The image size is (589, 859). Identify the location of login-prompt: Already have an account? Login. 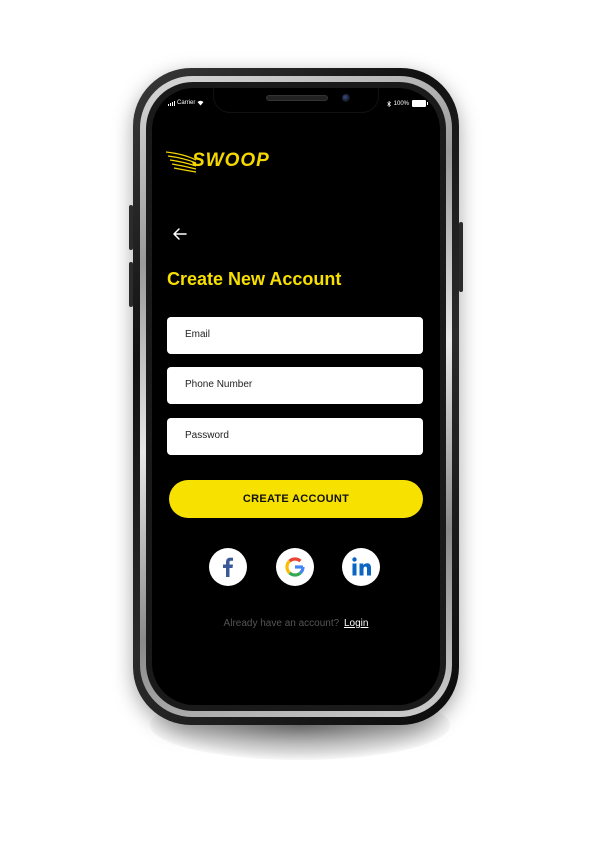
(296, 623).